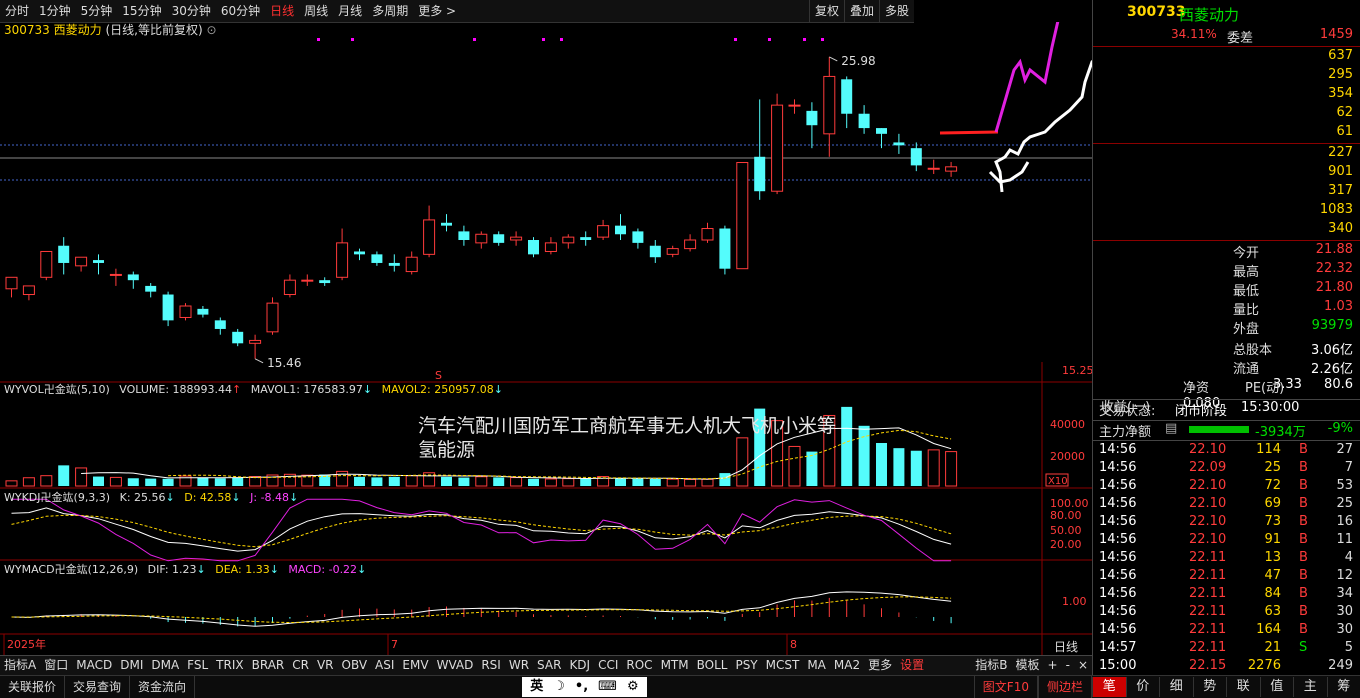  Describe the element at coordinates (1066, 515) in the screenshot. I see `kdj-axis-label: 80.00` at that location.